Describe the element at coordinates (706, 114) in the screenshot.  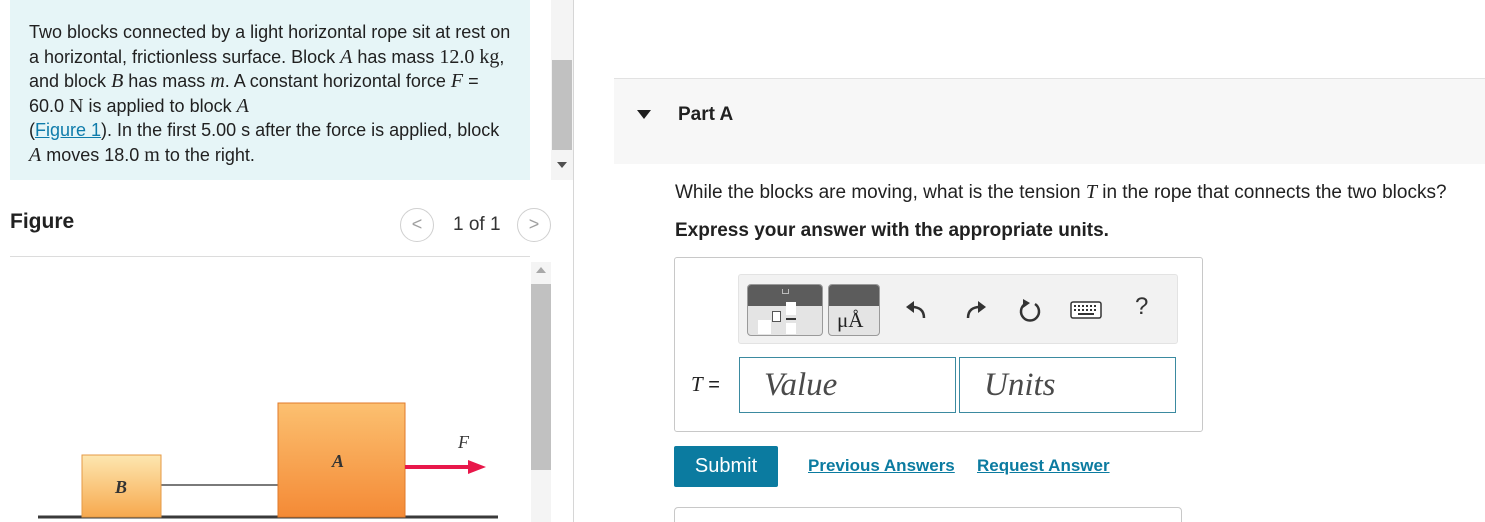
I see `part-a-title: Part A` at that location.